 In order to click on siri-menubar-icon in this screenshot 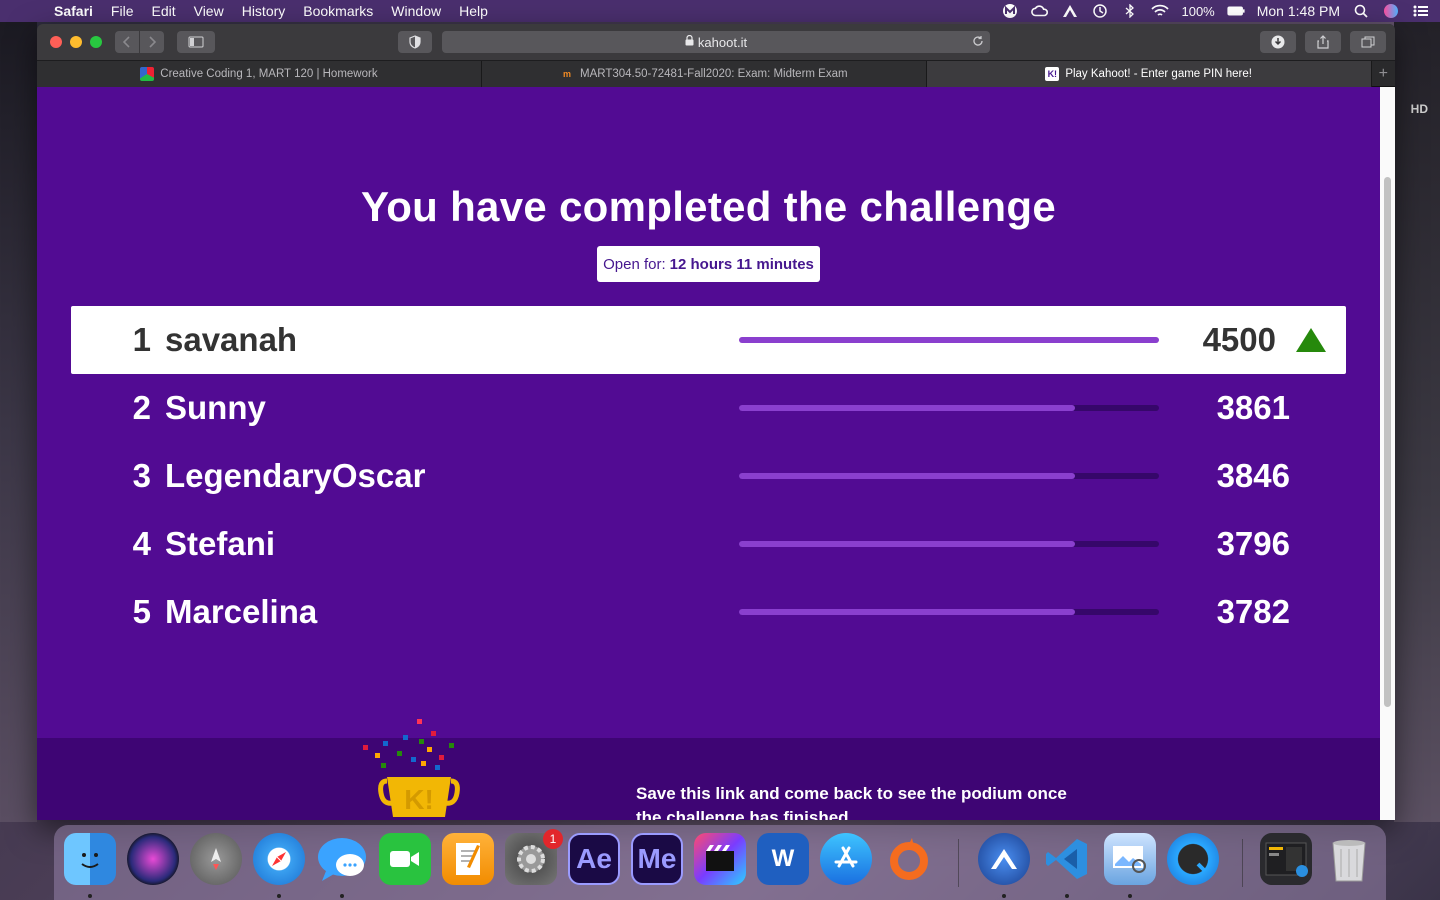, I will do `click(1391, 11)`.